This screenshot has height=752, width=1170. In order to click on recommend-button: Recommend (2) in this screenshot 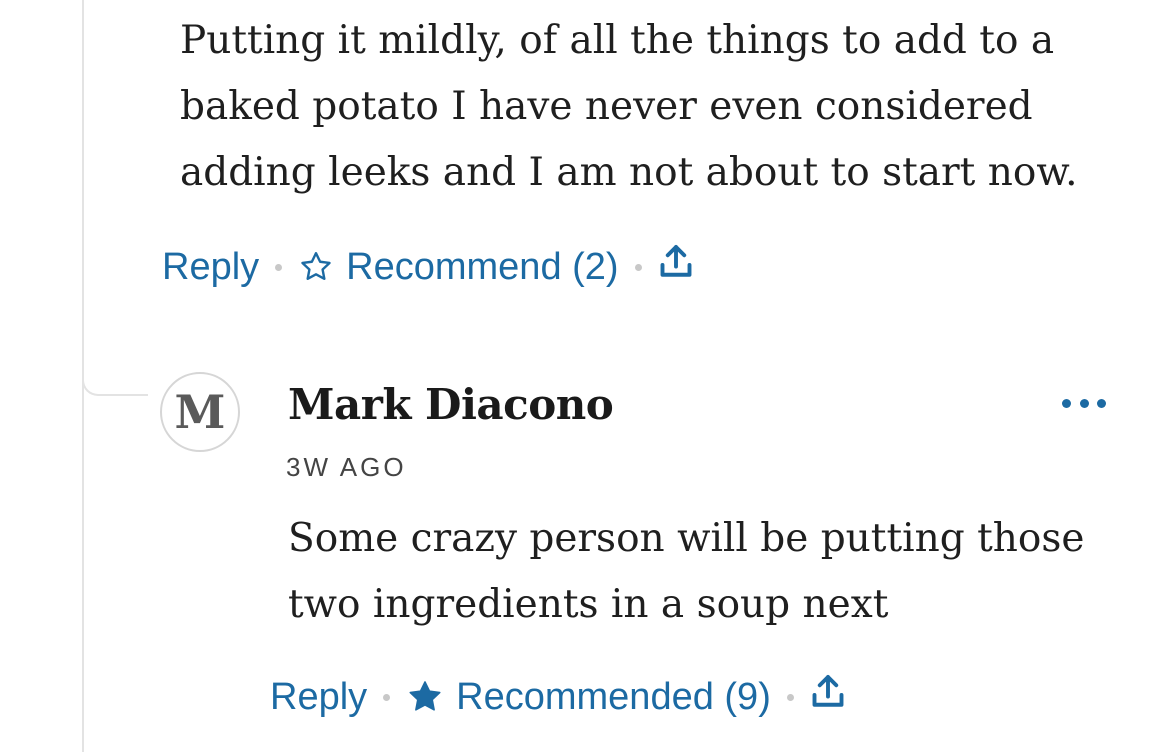, I will do `click(458, 267)`.